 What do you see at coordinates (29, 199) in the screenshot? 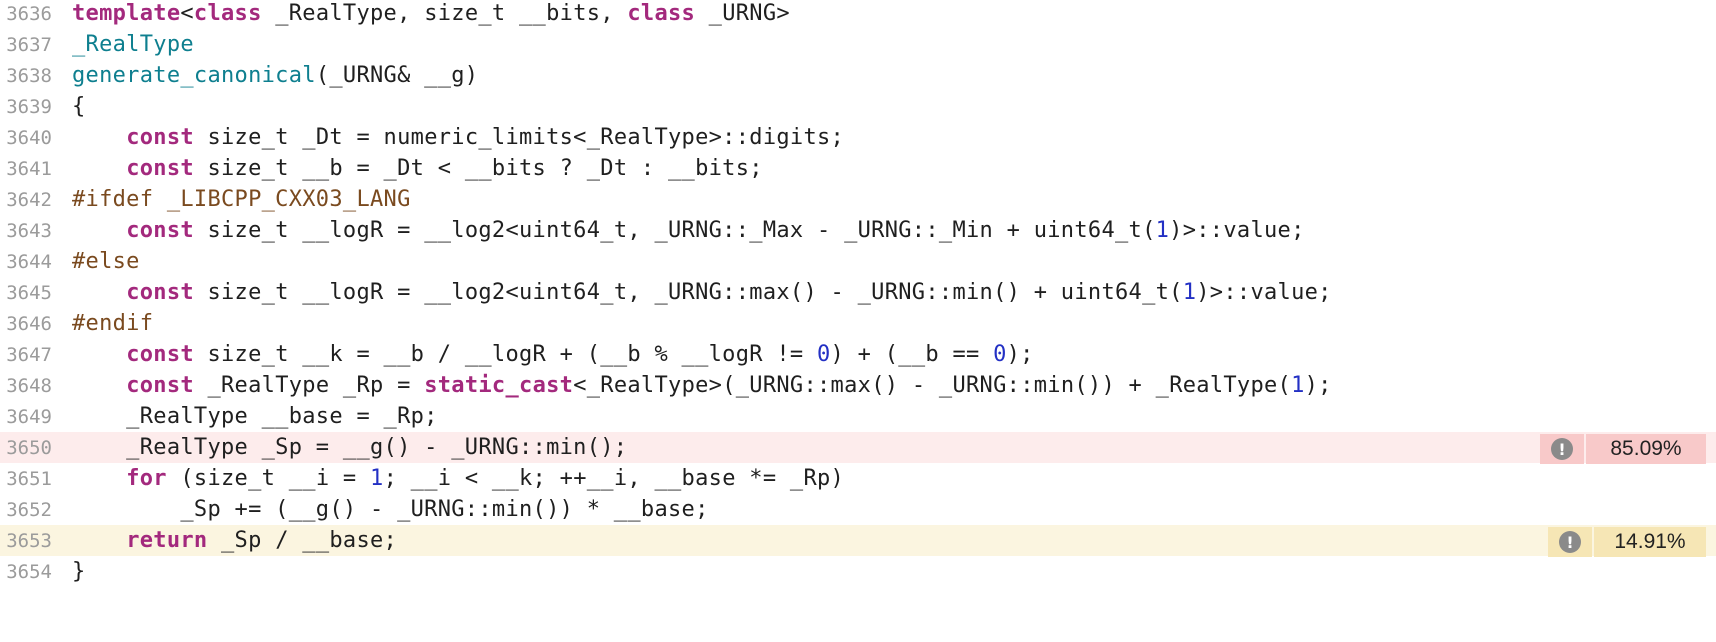
I see `line-number: 3642` at bounding box center [29, 199].